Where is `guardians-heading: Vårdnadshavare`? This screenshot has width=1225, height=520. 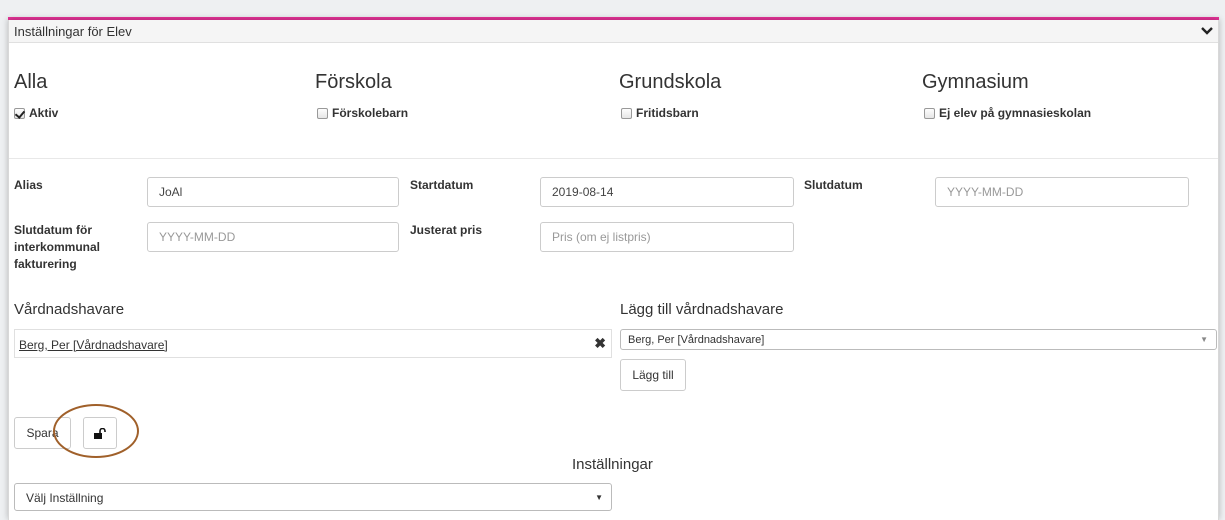
guardians-heading: Vårdnadshavare is located at coordinates (69, 309).